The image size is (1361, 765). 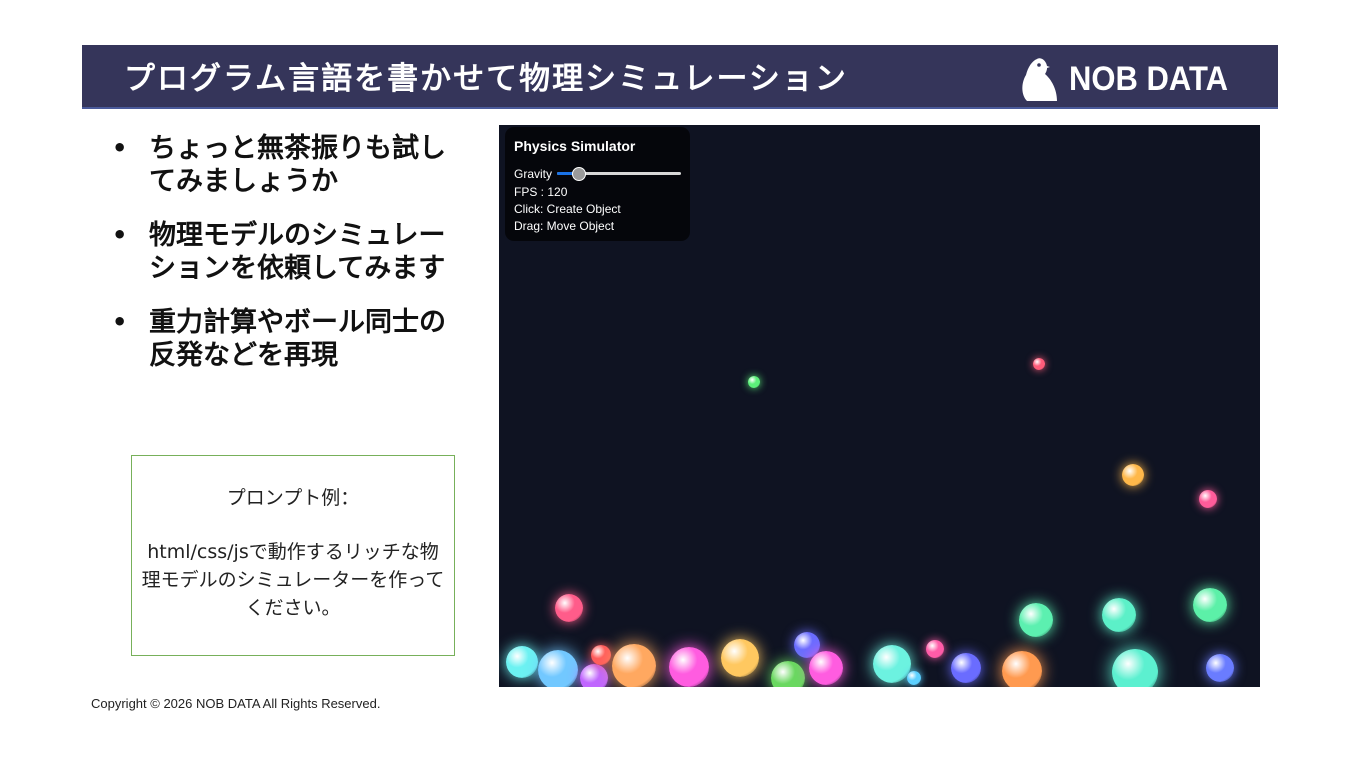 What do you see at coordinates (541, 192) in the screenshot?
I see `fps-readout: FPS : 120` at bounding box center [541, 192].